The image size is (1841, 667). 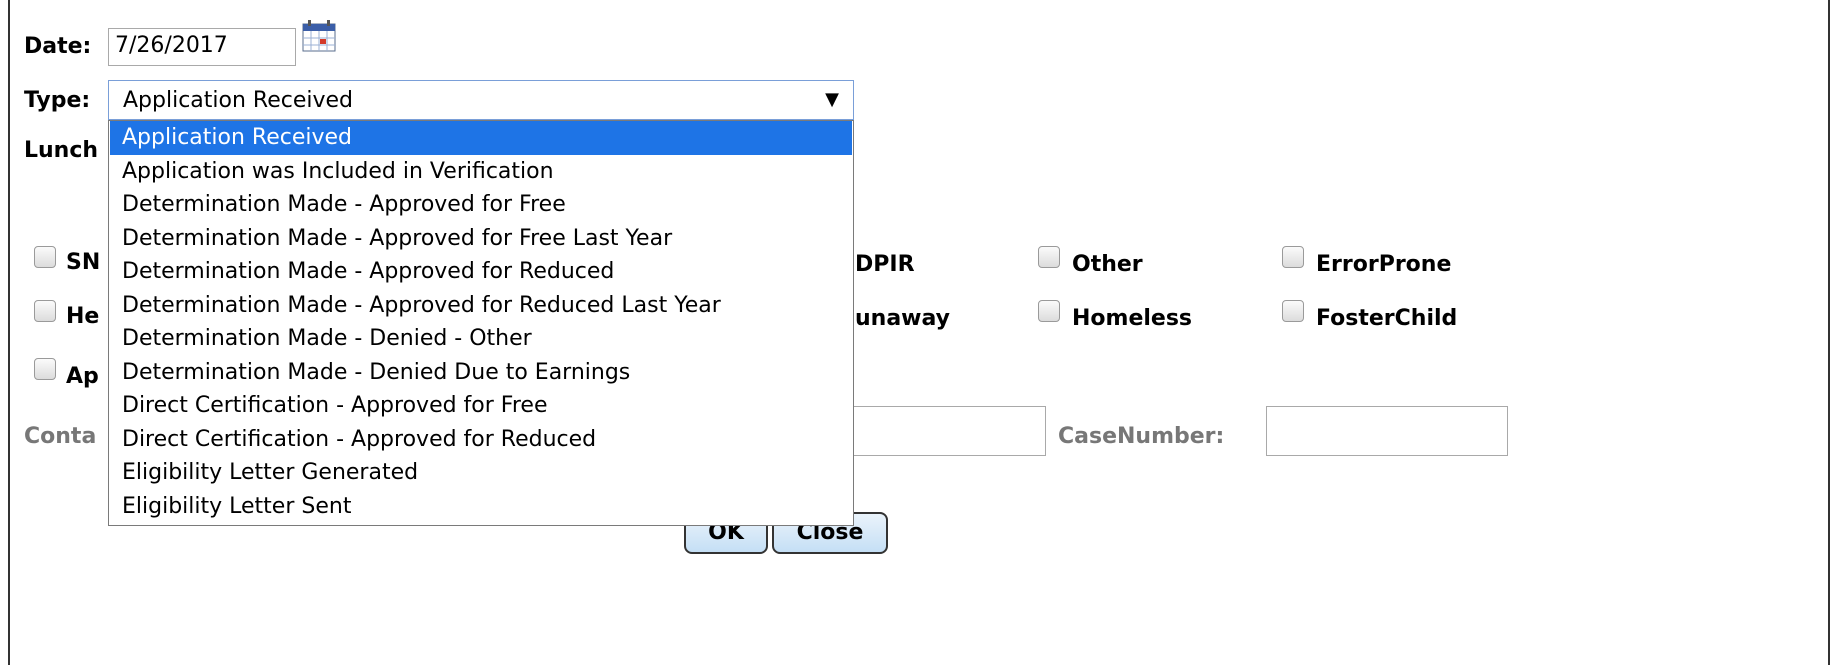 I want to click on fdpir-label: DPIR, so click(x=885, y=264).